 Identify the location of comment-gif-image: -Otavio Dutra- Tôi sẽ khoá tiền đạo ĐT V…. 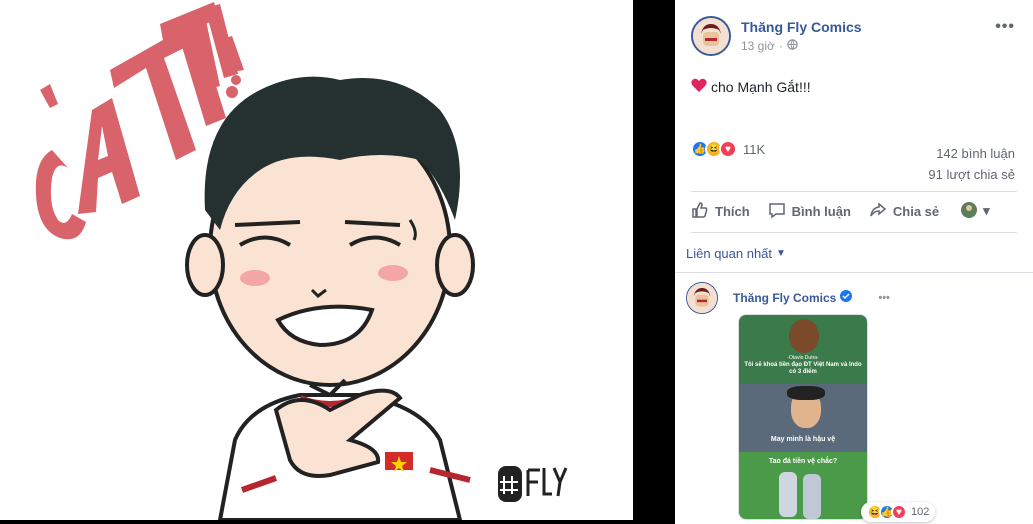
(803, 417).